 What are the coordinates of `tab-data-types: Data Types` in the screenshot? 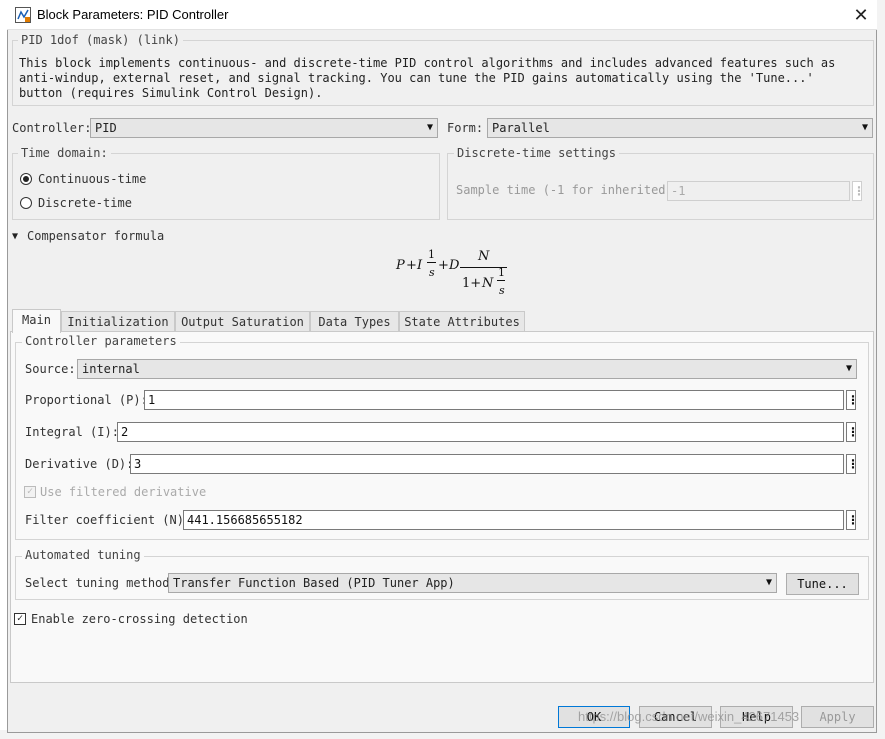 It's located at (354, 321).